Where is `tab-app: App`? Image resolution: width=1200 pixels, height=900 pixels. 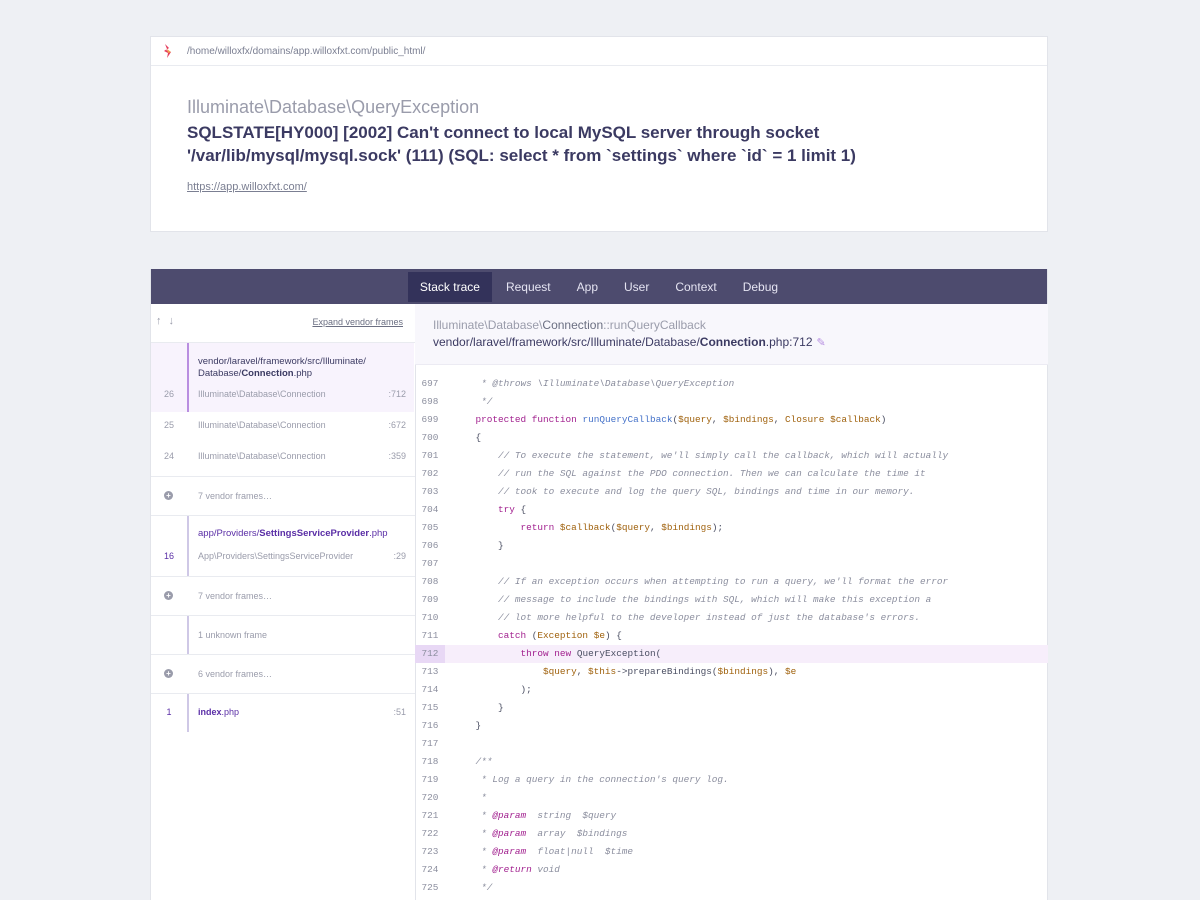
tab-app: App is located at coordinates (587, 287).